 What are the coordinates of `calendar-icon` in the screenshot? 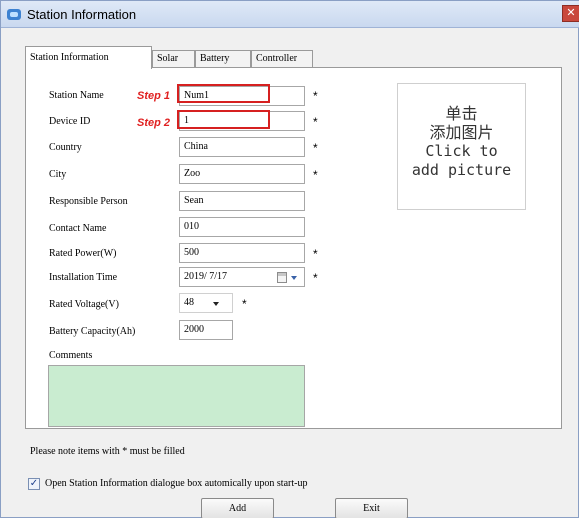 It's located at (282, 277).